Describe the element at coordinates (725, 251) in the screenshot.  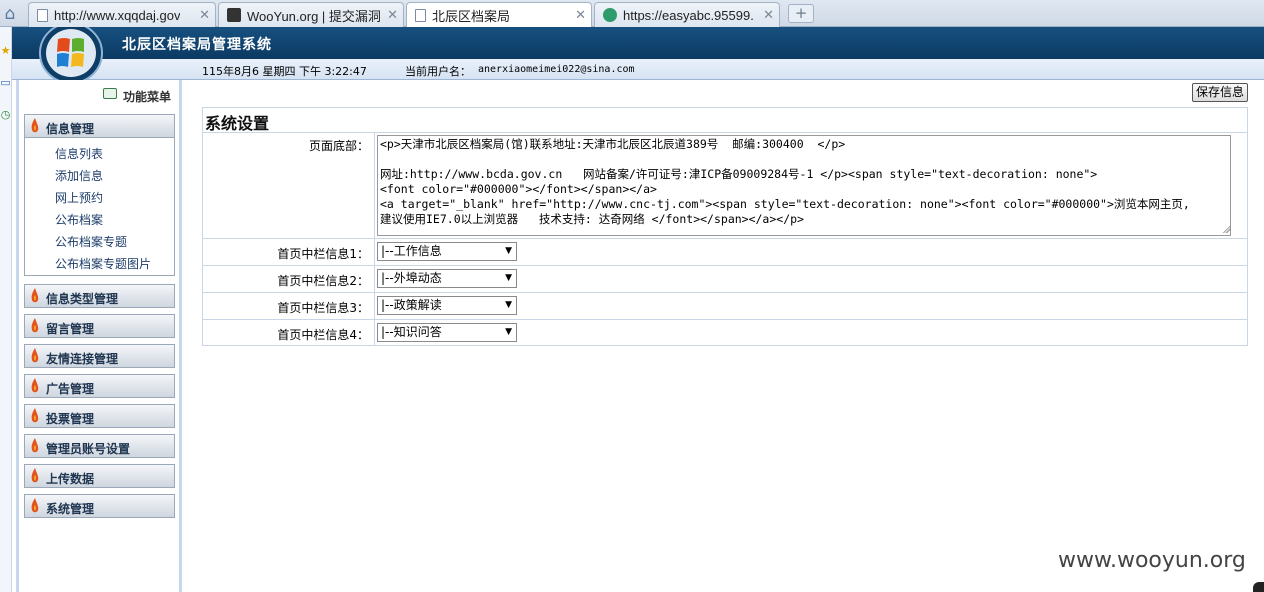
I see `column-row-1: 首页中栏信息1： |--工作信息 ▼` at that location.